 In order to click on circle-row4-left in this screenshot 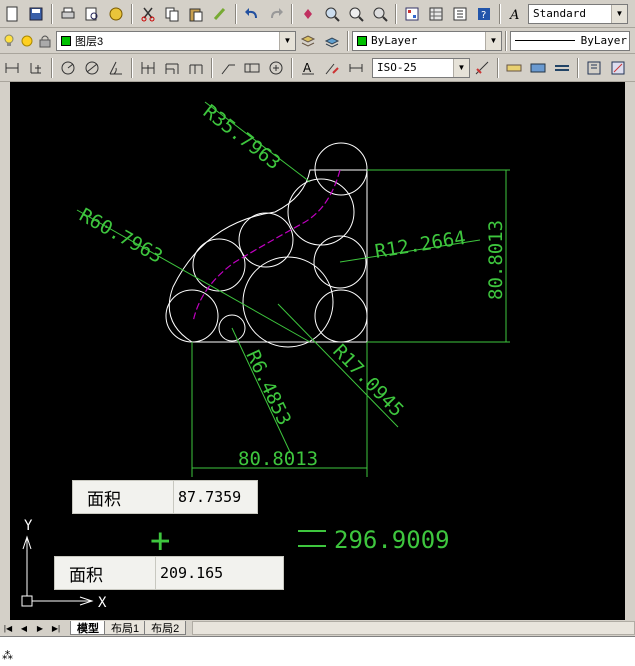, I will do `click(219, 265)`.